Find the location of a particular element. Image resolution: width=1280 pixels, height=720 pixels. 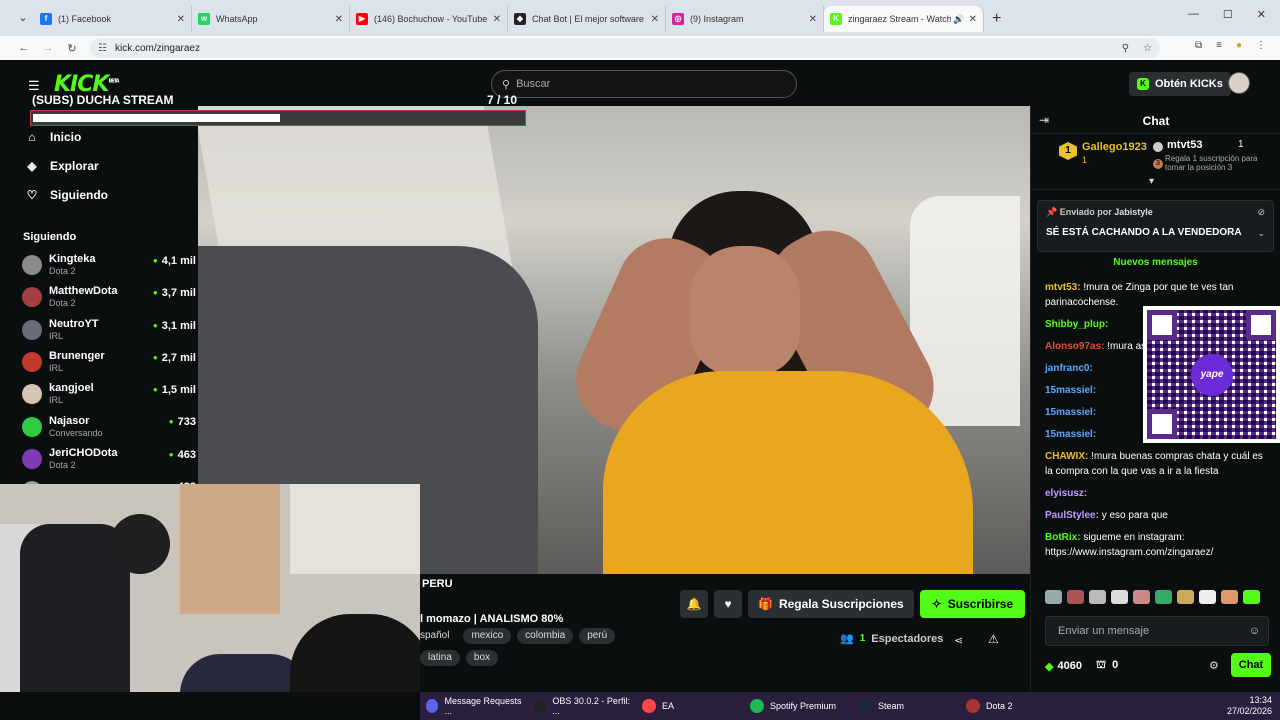

chat-username: mtvt53 is located at coordinates (1061, 287).